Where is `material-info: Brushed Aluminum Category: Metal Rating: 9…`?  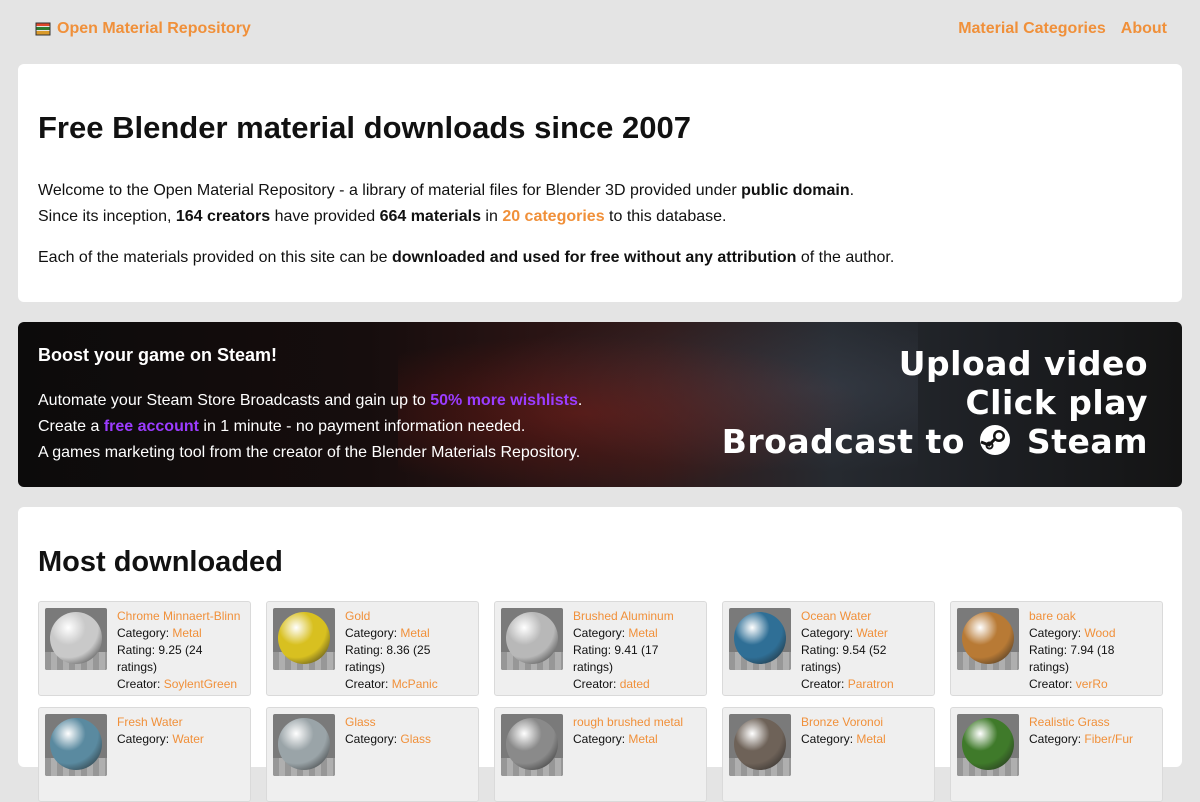
material-info: Brushed Aluminum Category: Metal Rating: 9… is located at coordinates (636, 651).